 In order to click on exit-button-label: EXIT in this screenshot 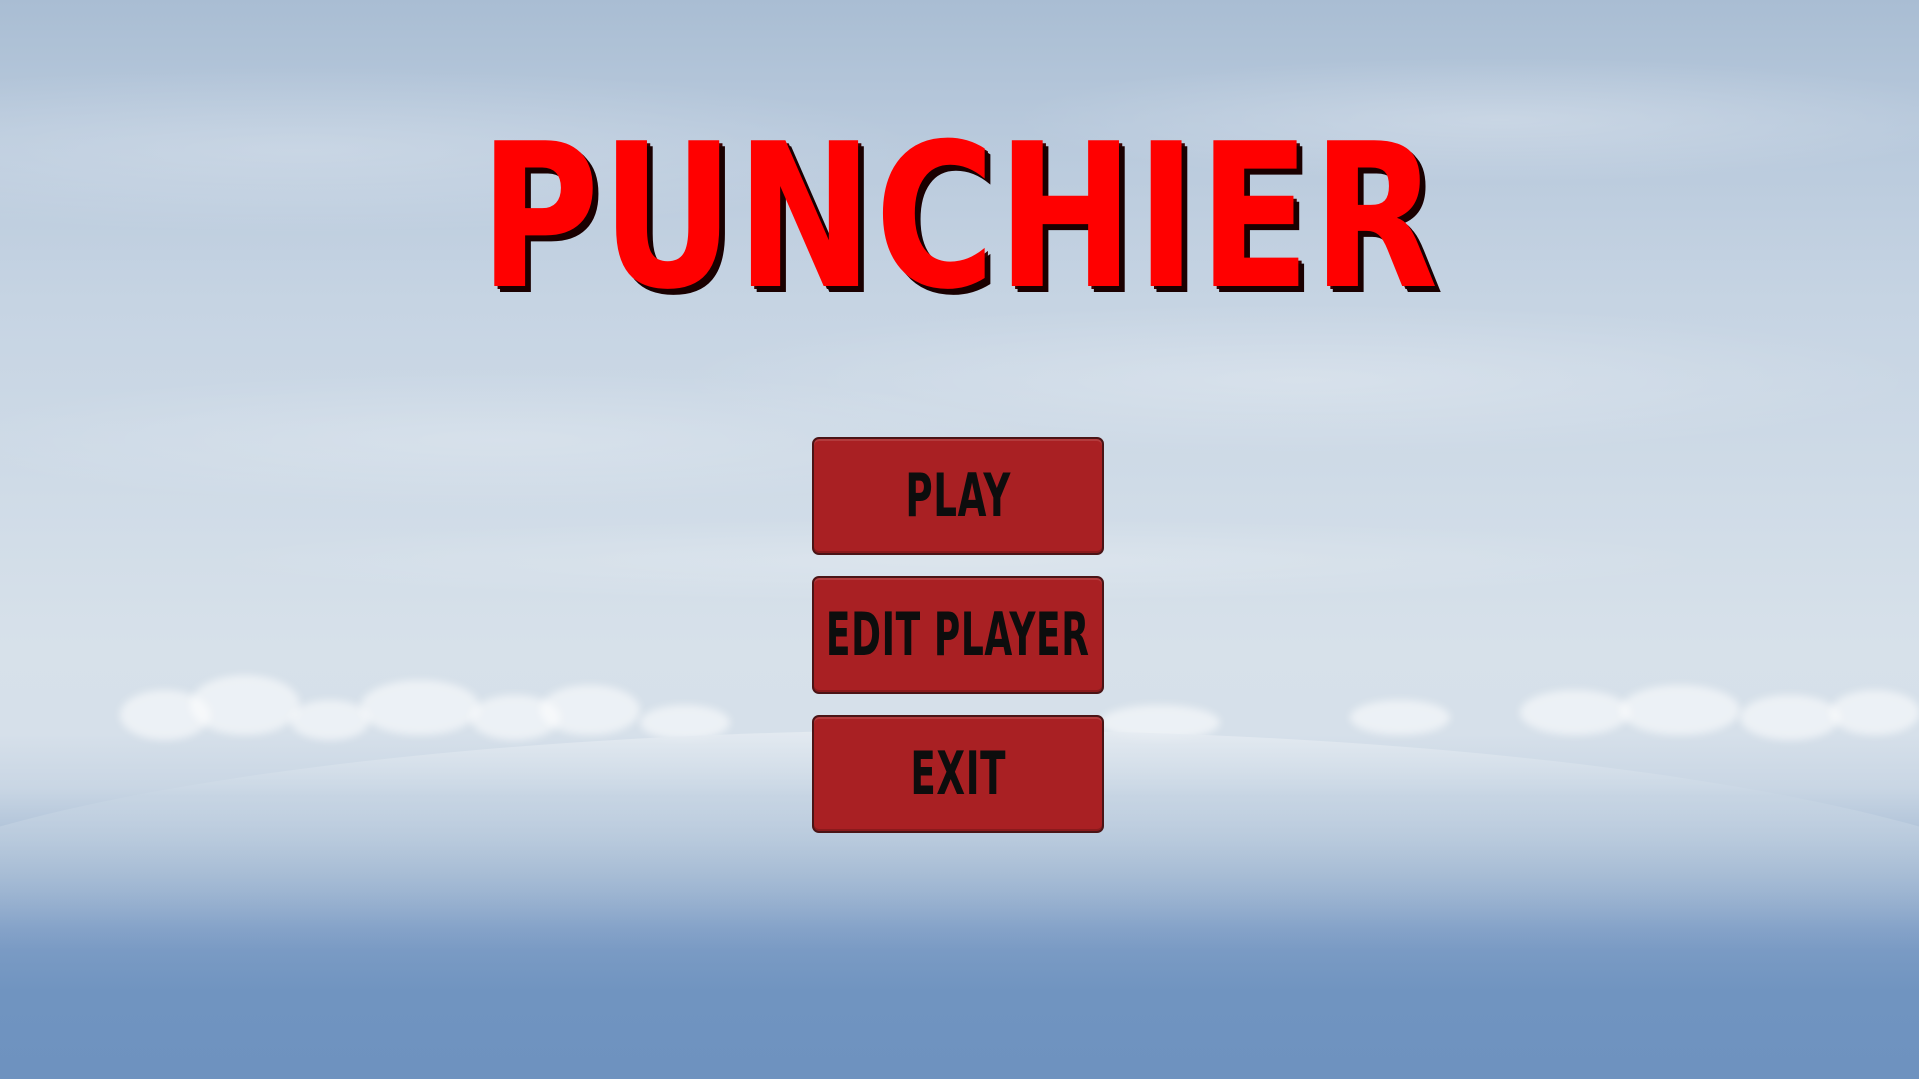, I will do `click(958, 774)`.